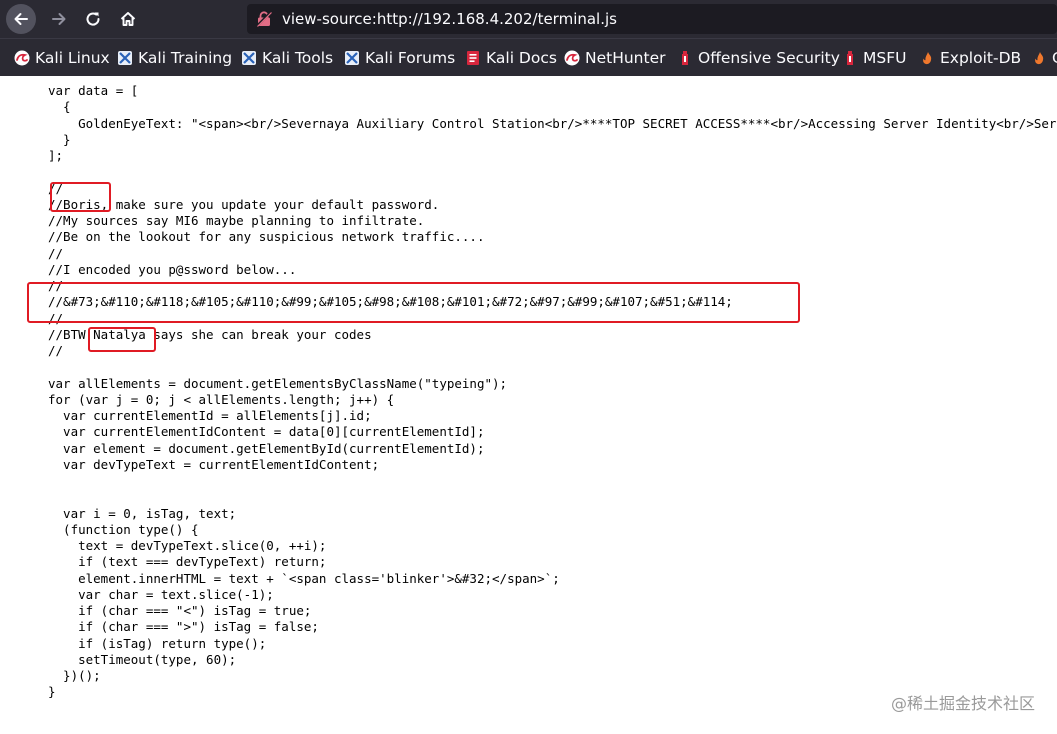  What do you see at coordinates (180, 610) in the screenshot?
I see `code-line: if (char === "<") isTag = true;` at bounding box center [180, 610].